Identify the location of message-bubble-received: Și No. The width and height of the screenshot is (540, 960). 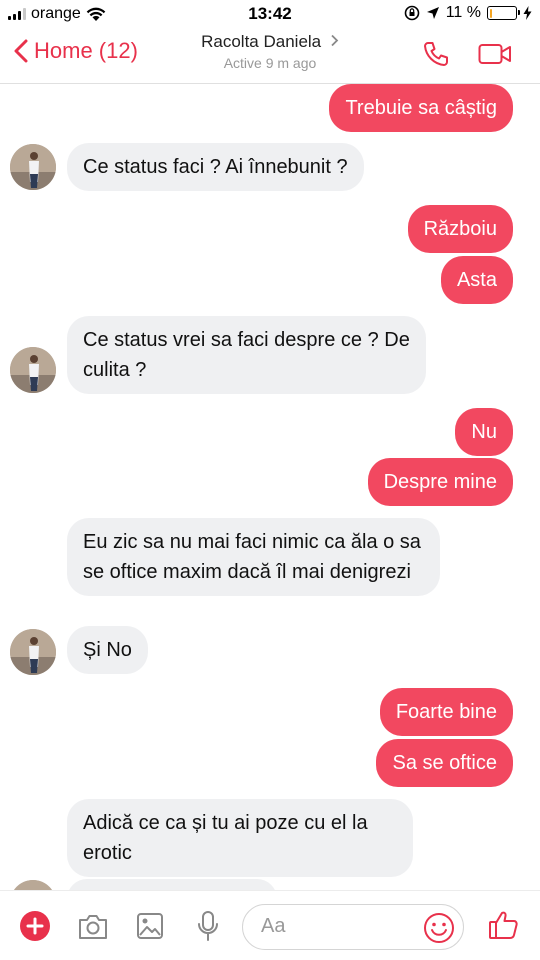
(107, 650).